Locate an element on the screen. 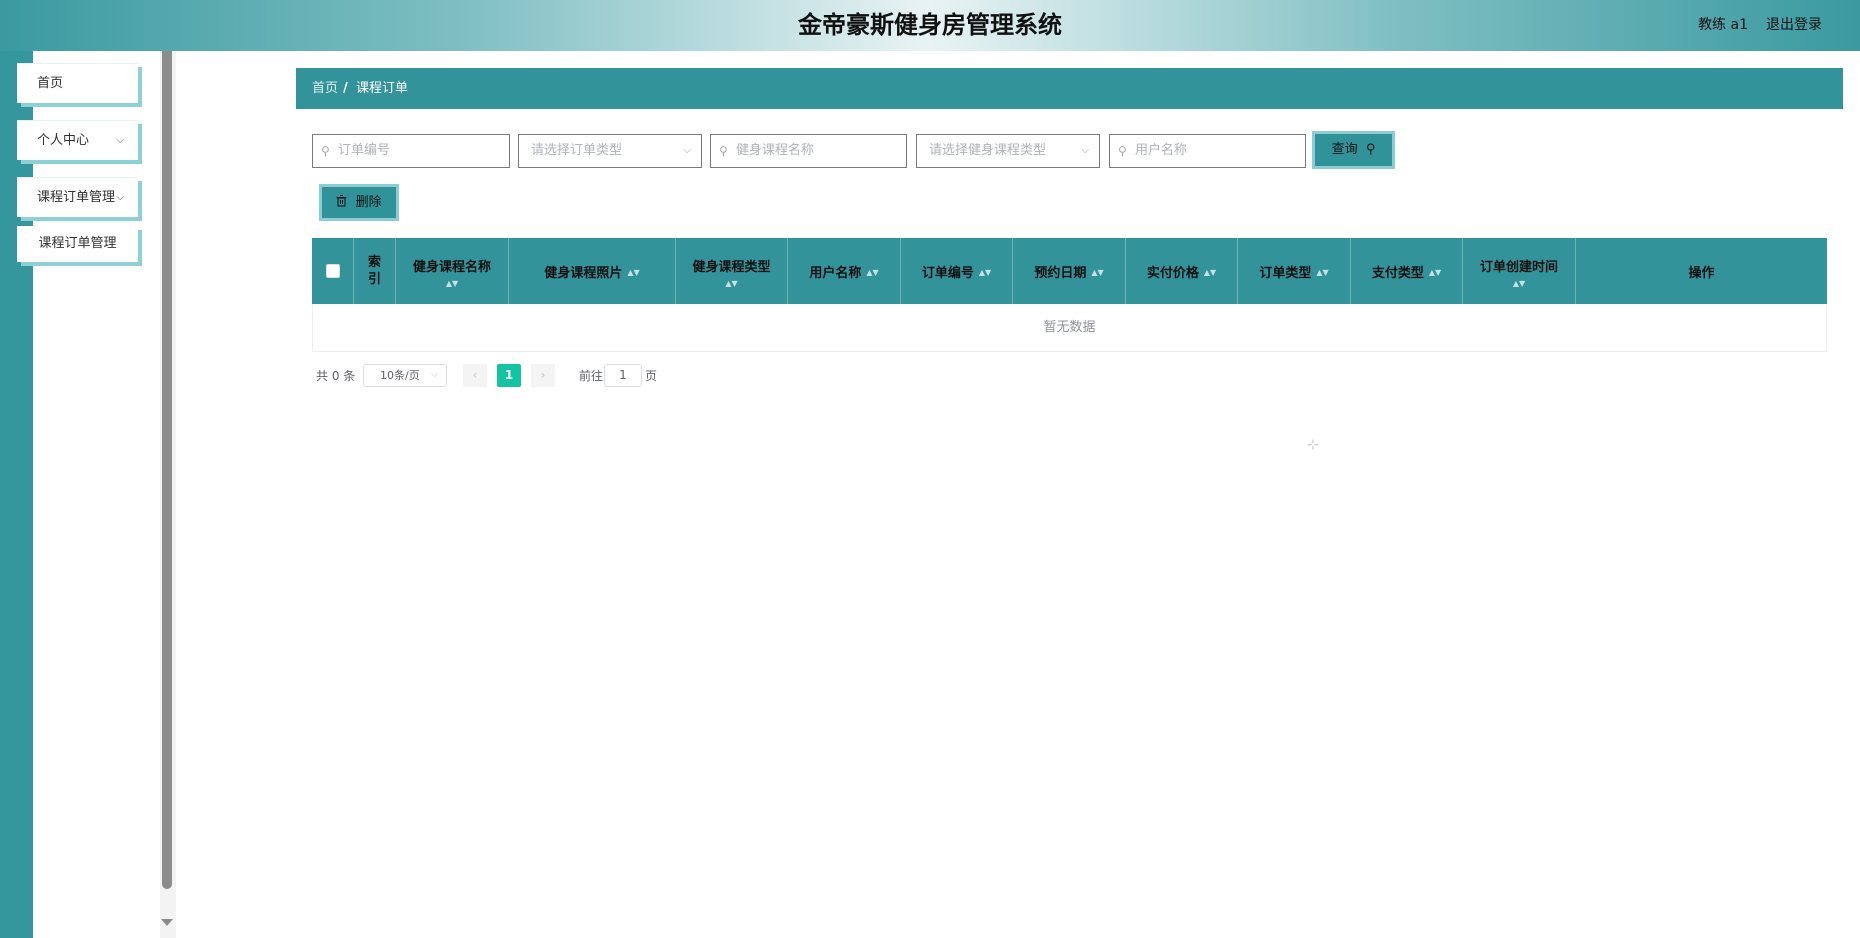 This screenshot has height=938, width=1860. column-header-booking-date: 预约日期 ▲▼ is located at coordinates (1069, 271).